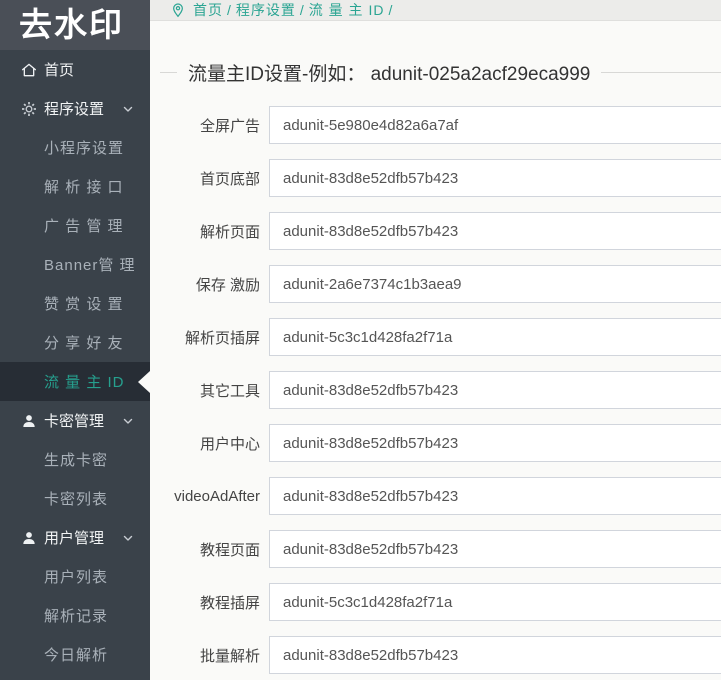 Image resolution: width=721 pixels, height=680 pixels. What do you see at coordinates (229, 391) in the screenshot?
I see `form-row-label: 其它工具` at bounding box center [229, 391].